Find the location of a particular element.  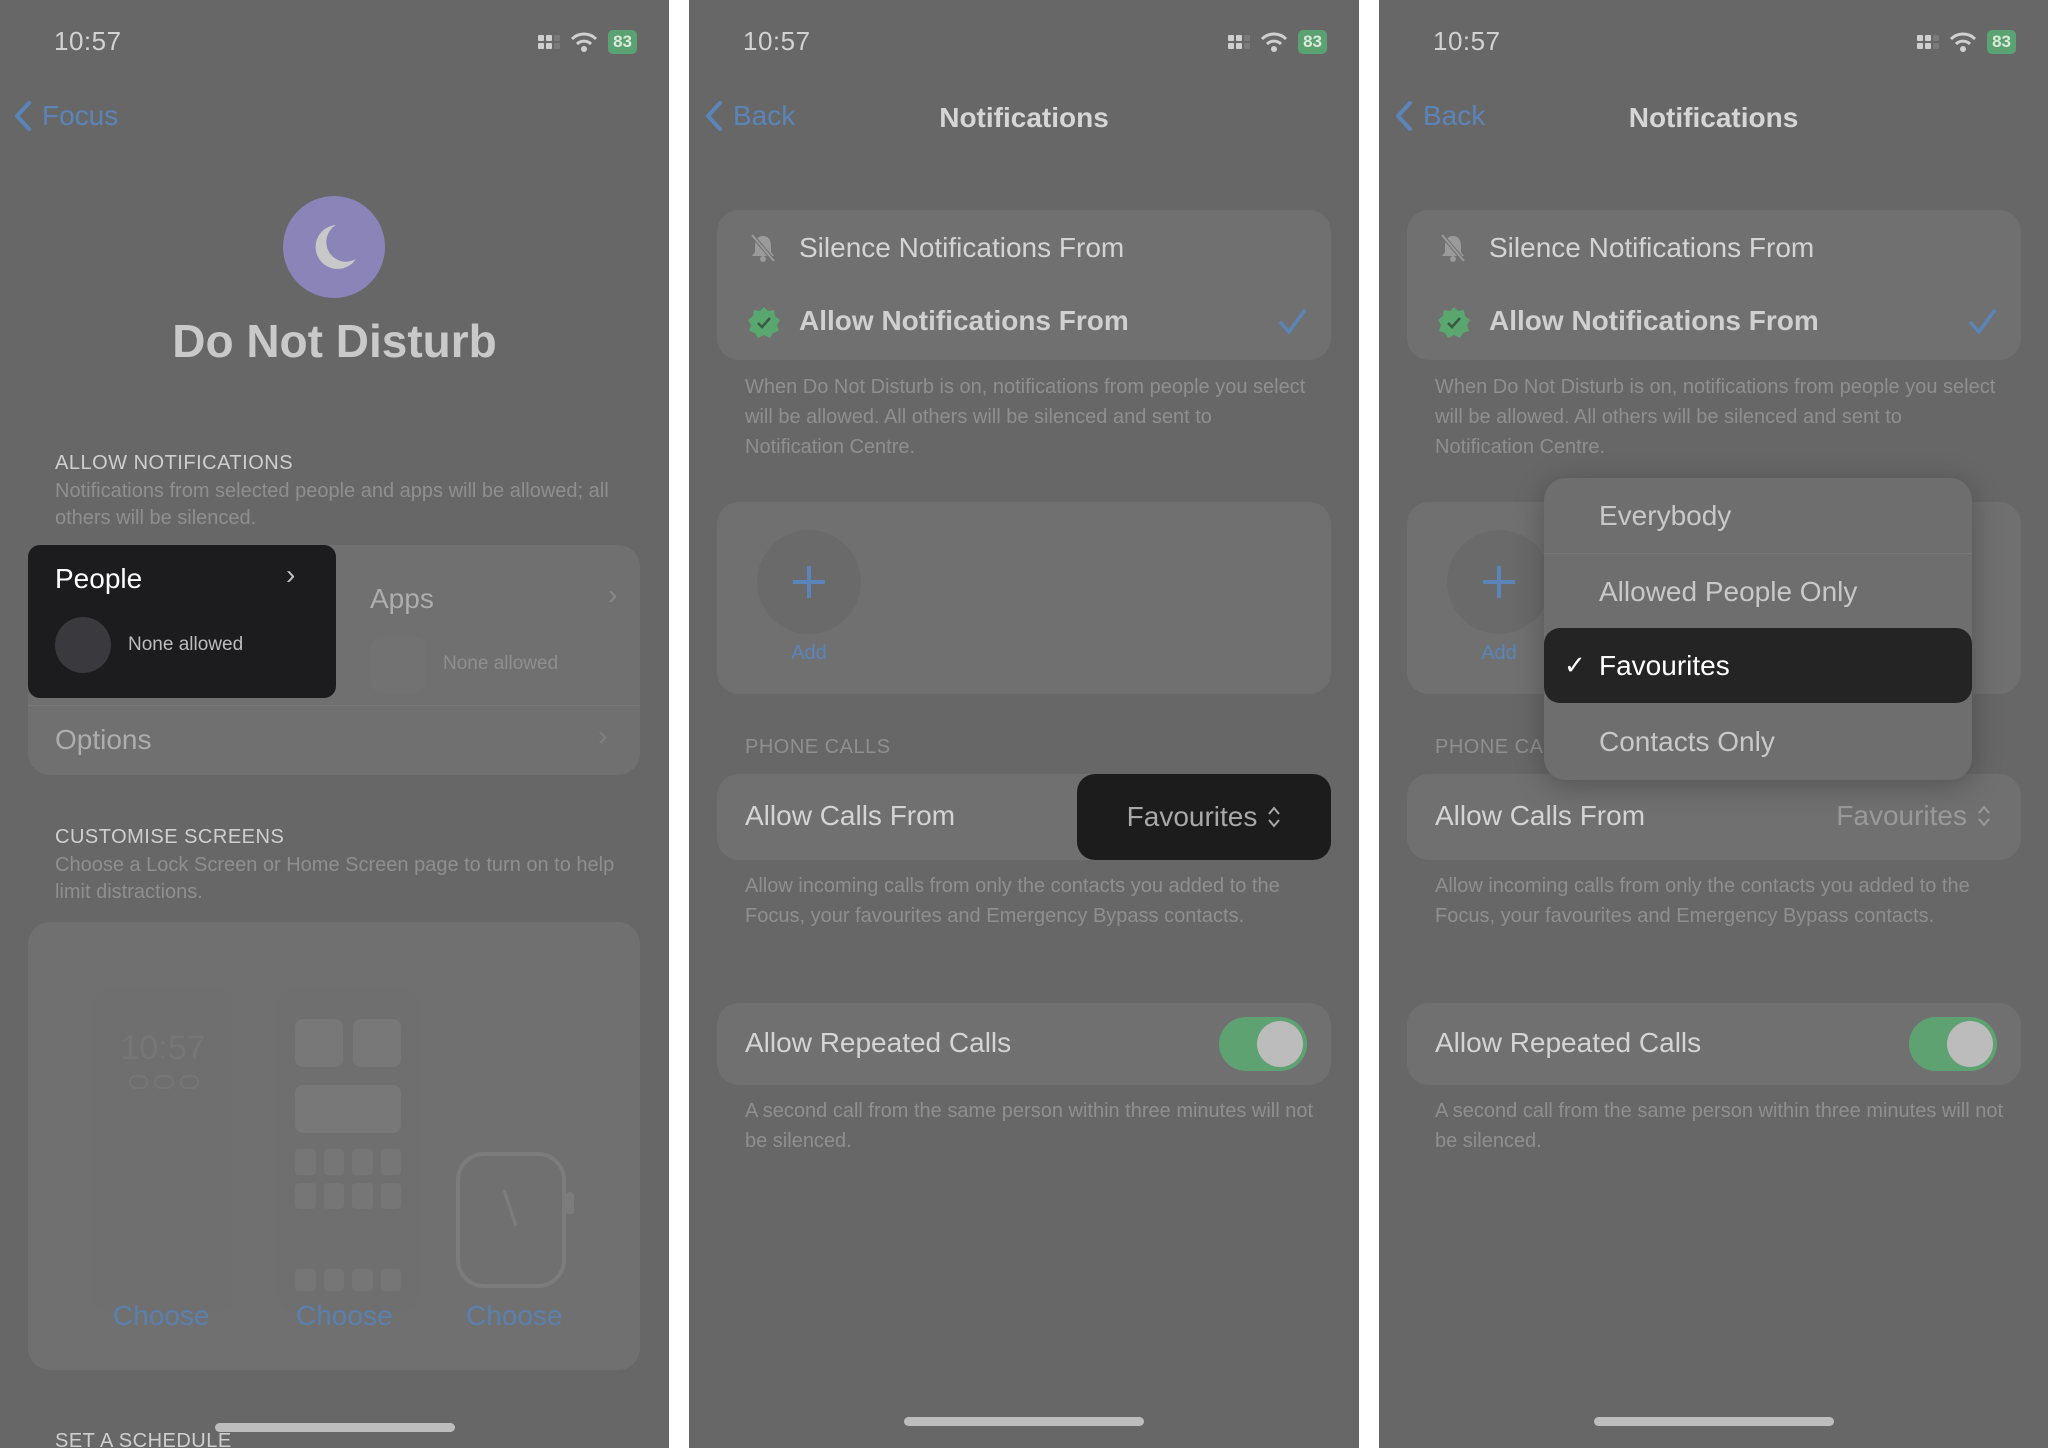

moon-icon is located at coordinates (334, 247).